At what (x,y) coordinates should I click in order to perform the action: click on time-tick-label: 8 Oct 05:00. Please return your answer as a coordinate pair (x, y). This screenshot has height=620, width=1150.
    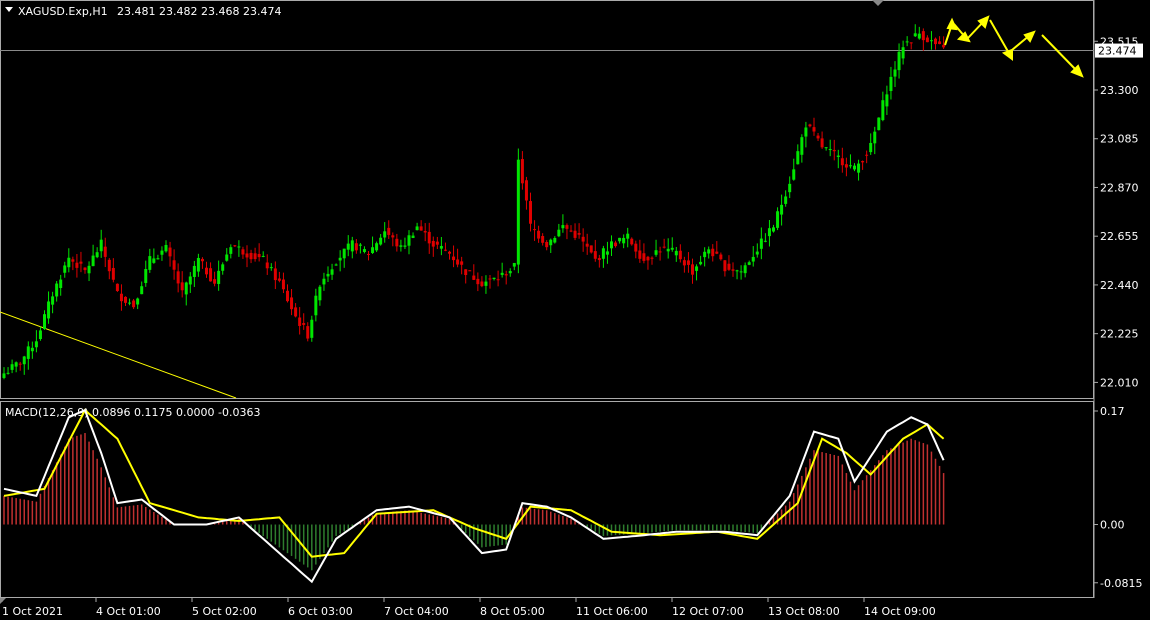
    Looking at the image, I should click on (512, 611).